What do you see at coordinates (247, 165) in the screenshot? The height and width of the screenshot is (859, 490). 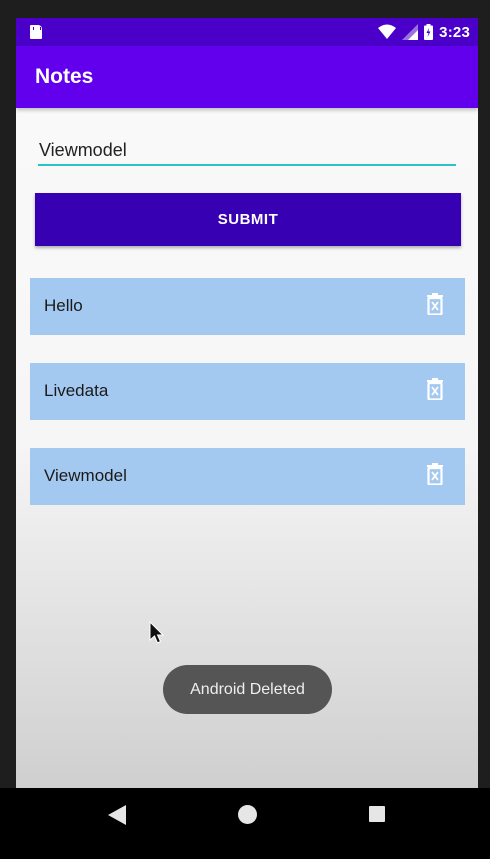 I see `input-underline` at bounding box center [247, 165].